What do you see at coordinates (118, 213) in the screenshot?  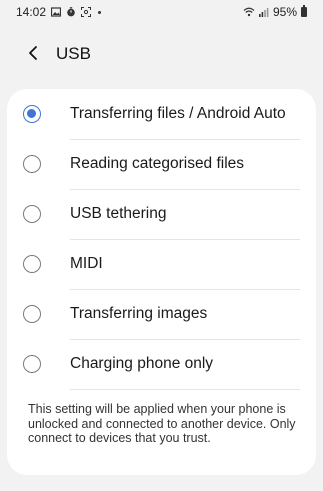 I see `option-label: USB tethering` at bounding box center [118, 213].